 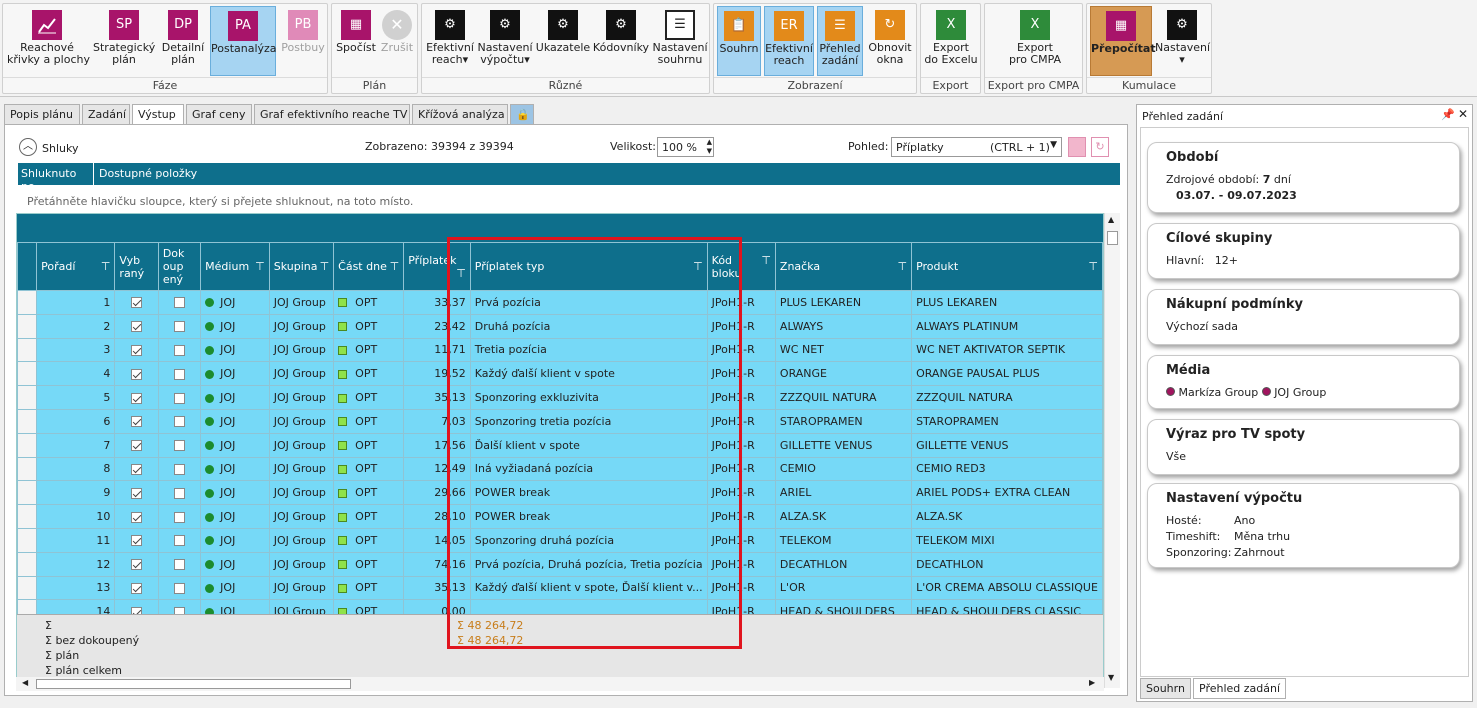 I want to click on nastaveni-souhrnu-button: ☰ Nastavení souhrnu, so click(x=680, y=41).